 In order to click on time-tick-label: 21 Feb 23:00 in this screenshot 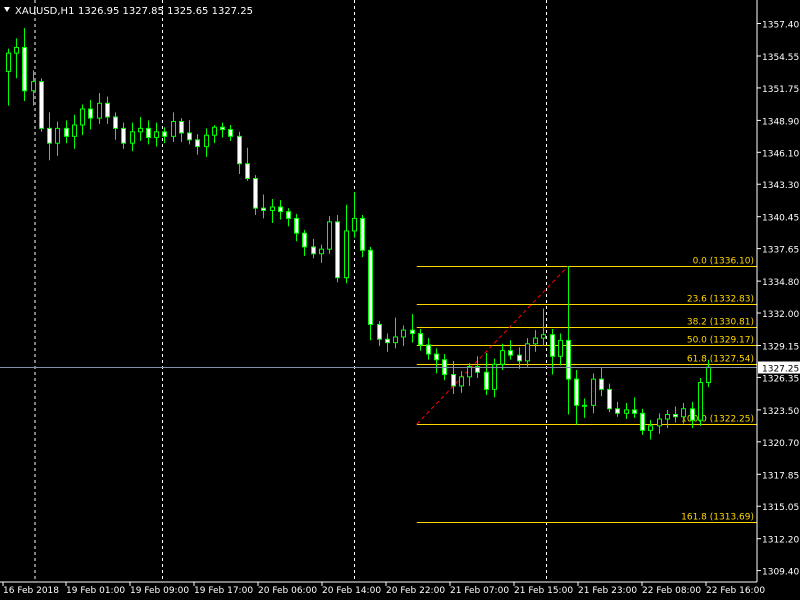, I will do `click(607, 591)`.